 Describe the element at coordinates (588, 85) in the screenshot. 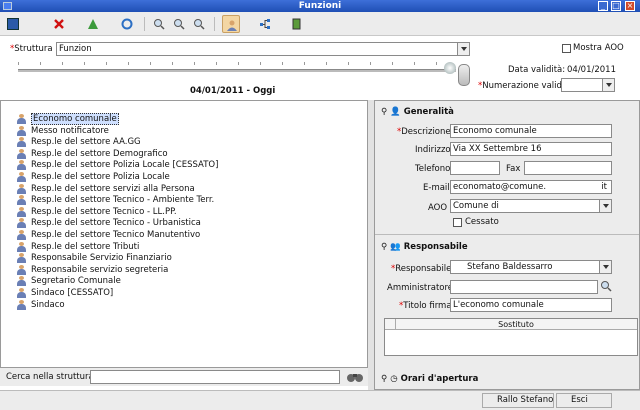

I see `numerazione-select` at that location.